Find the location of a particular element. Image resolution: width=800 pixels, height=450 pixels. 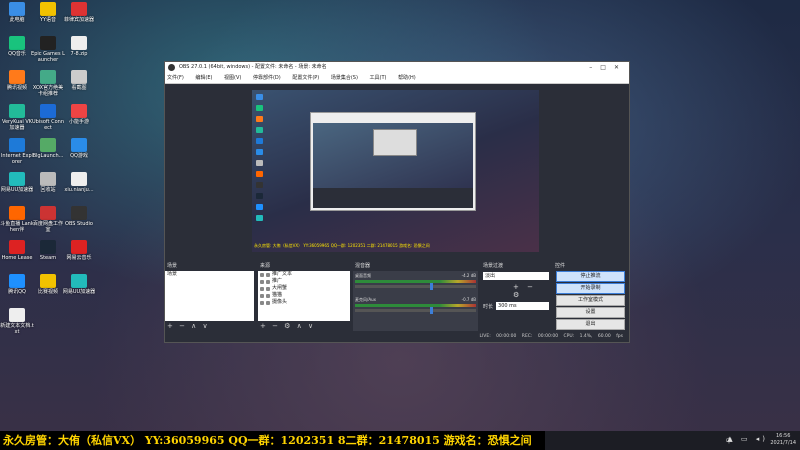

scenes-list: 场景 is located at coordinates (209, 296).